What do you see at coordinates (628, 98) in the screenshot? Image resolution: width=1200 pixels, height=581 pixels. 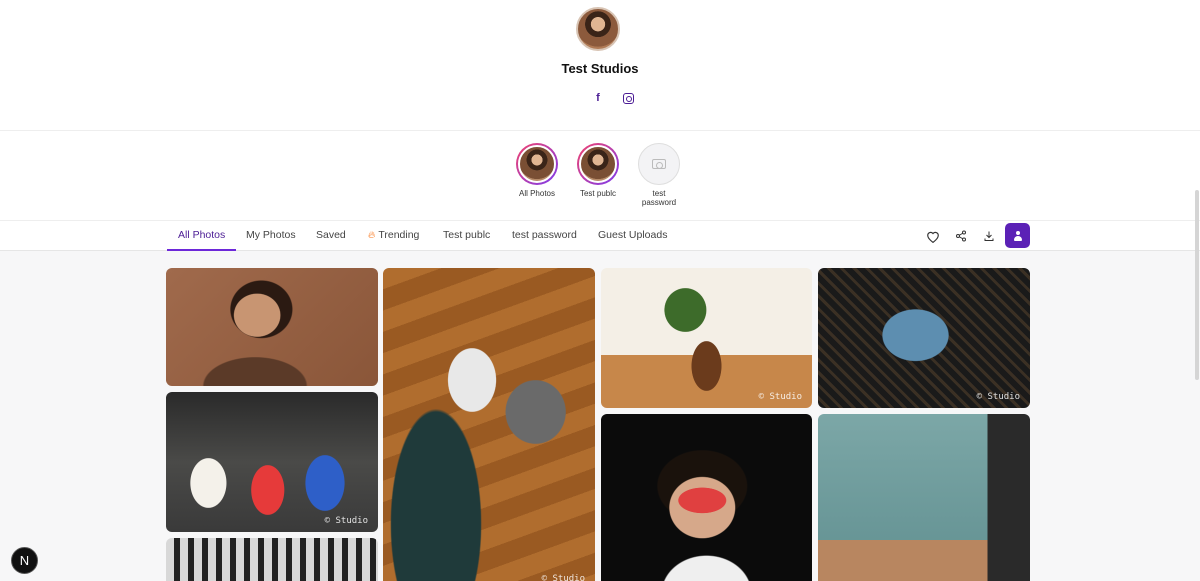 I see `instagram-icon` at bounding box center [628, 98].